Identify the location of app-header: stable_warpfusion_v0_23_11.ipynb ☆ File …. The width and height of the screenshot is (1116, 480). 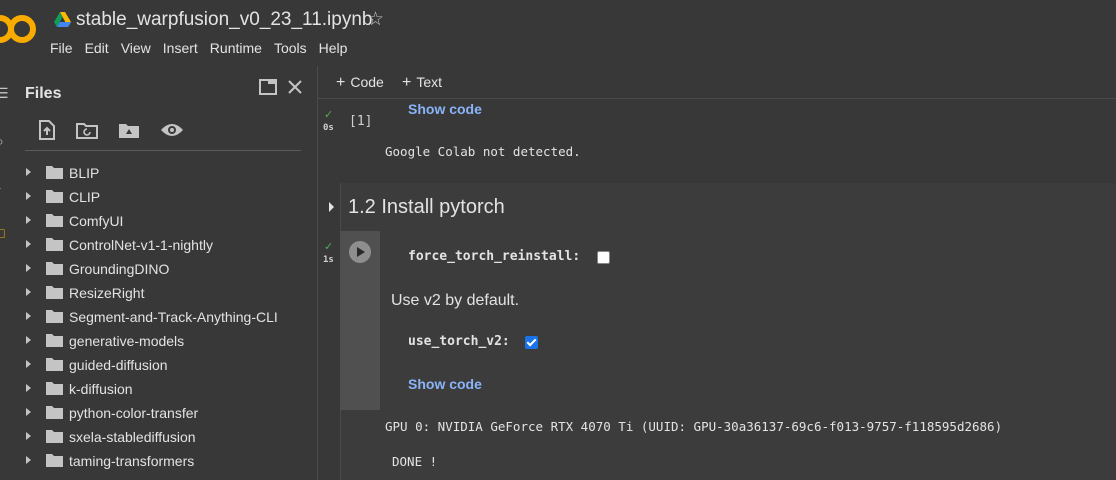
(558, 33).